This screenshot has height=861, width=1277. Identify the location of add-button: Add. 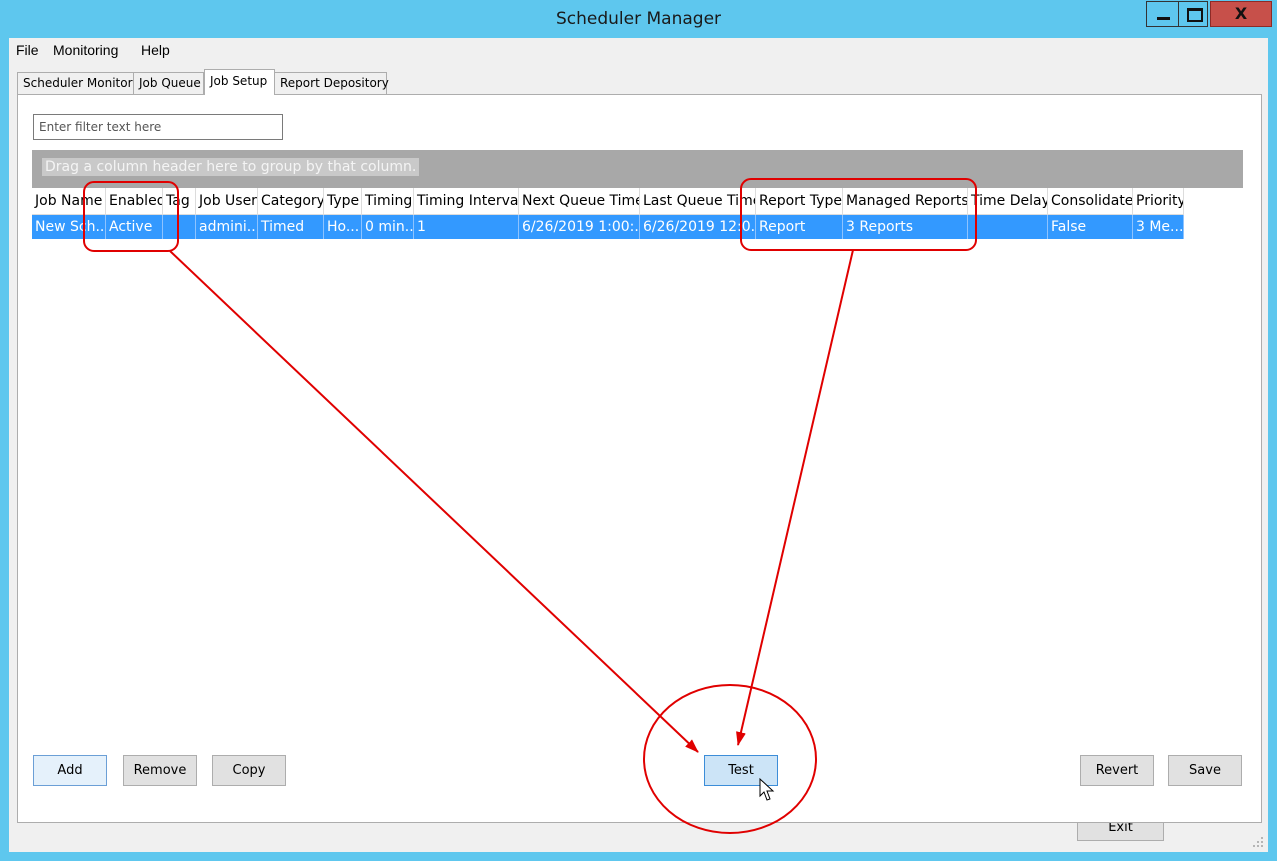
(70, 770).